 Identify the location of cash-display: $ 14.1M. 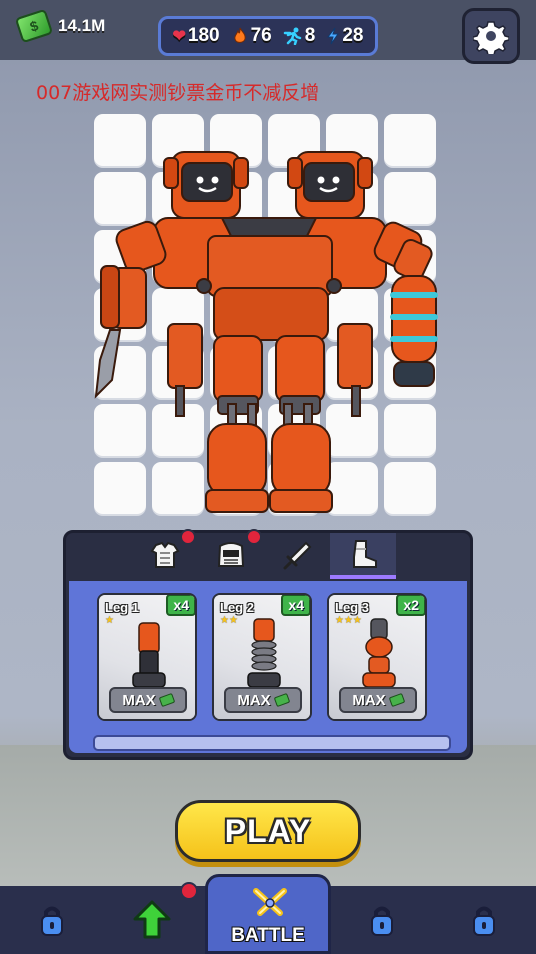
(66, 26).